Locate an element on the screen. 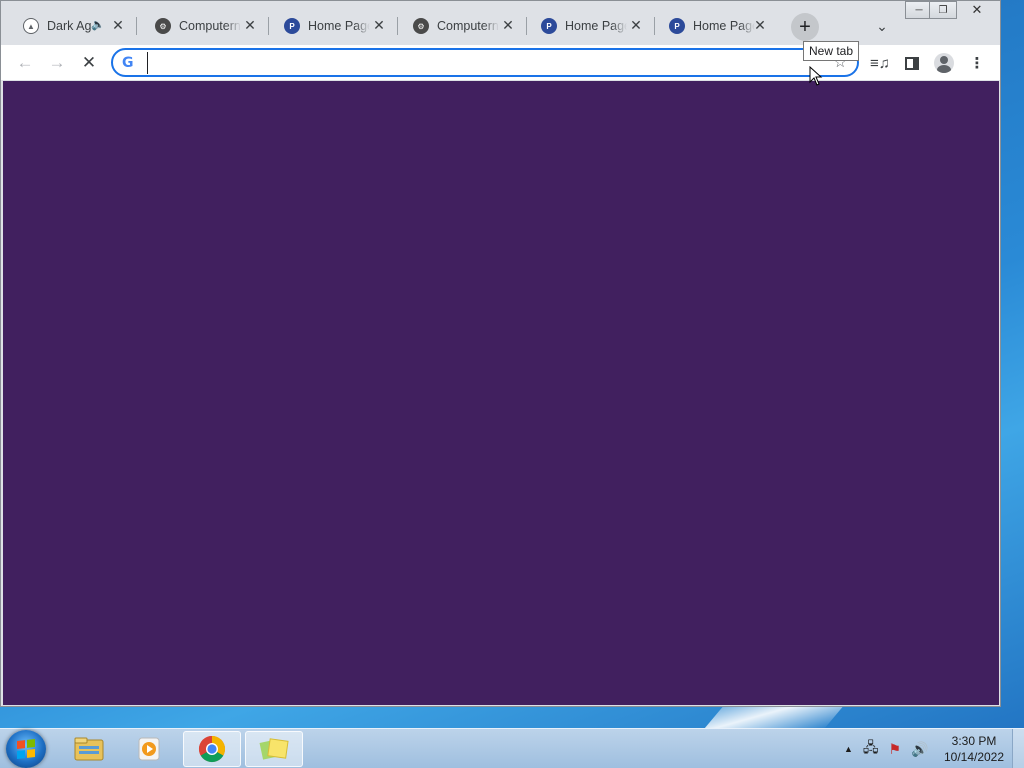  google-icon: G is located at coordinates (128, 62).